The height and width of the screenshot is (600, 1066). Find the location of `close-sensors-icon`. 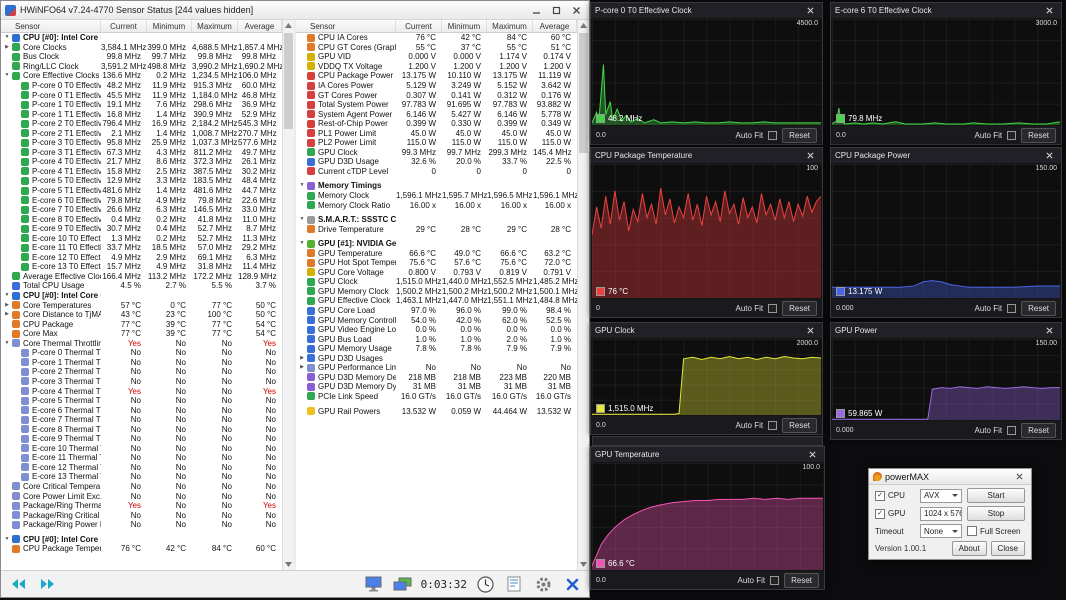

close-sensors-icon is located at coordinates (572, 584).